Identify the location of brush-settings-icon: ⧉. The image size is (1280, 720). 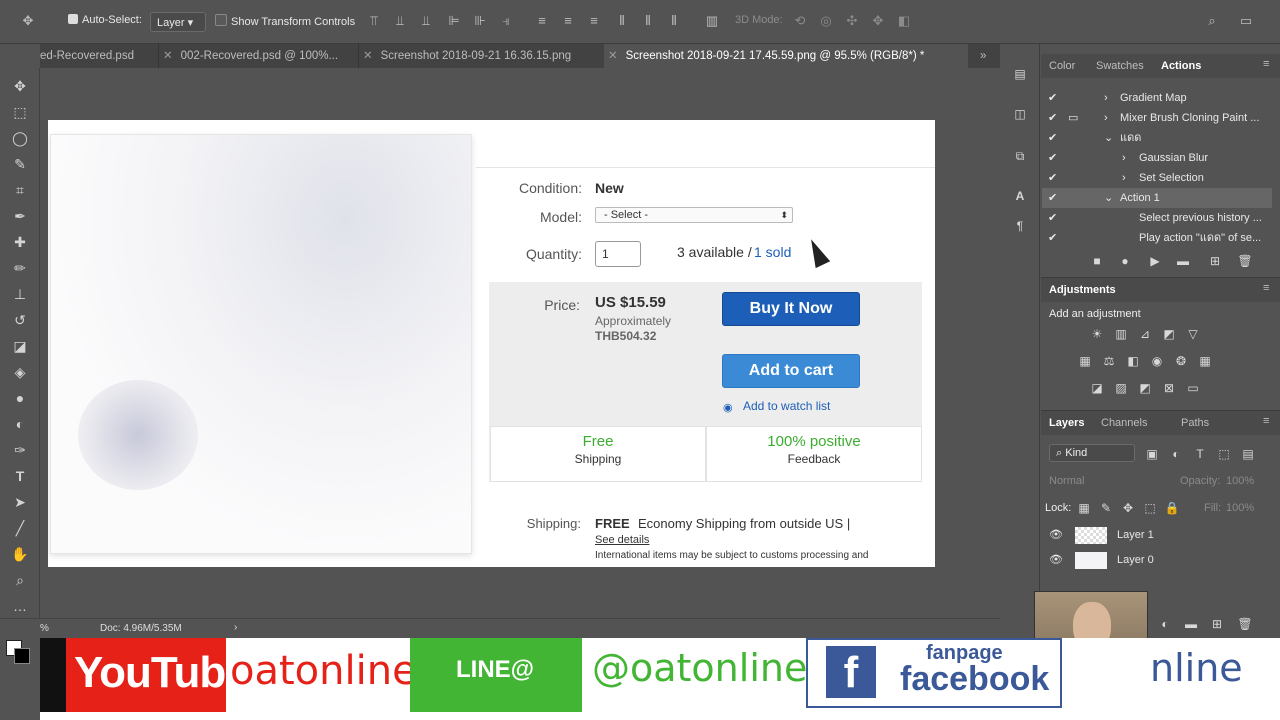
(1020, 156).